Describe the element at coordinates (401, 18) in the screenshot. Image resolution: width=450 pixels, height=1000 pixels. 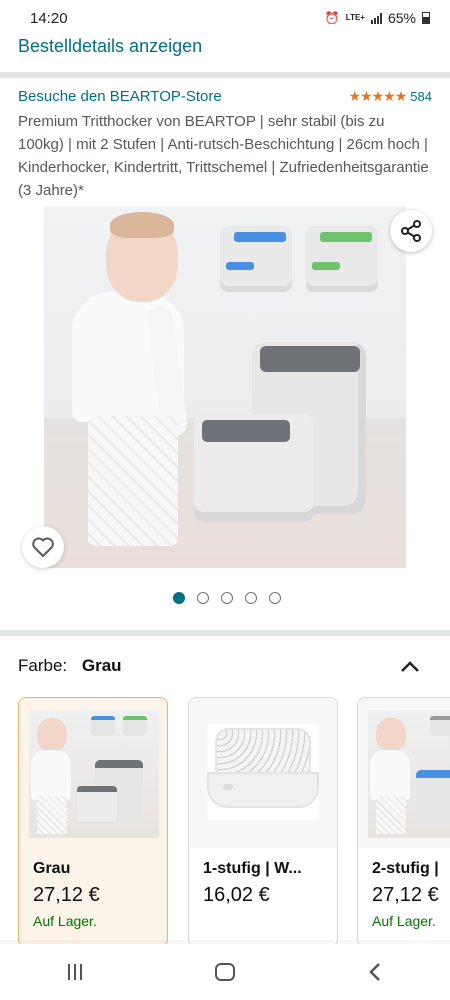
I see `battery-percent: 65%` at that location.